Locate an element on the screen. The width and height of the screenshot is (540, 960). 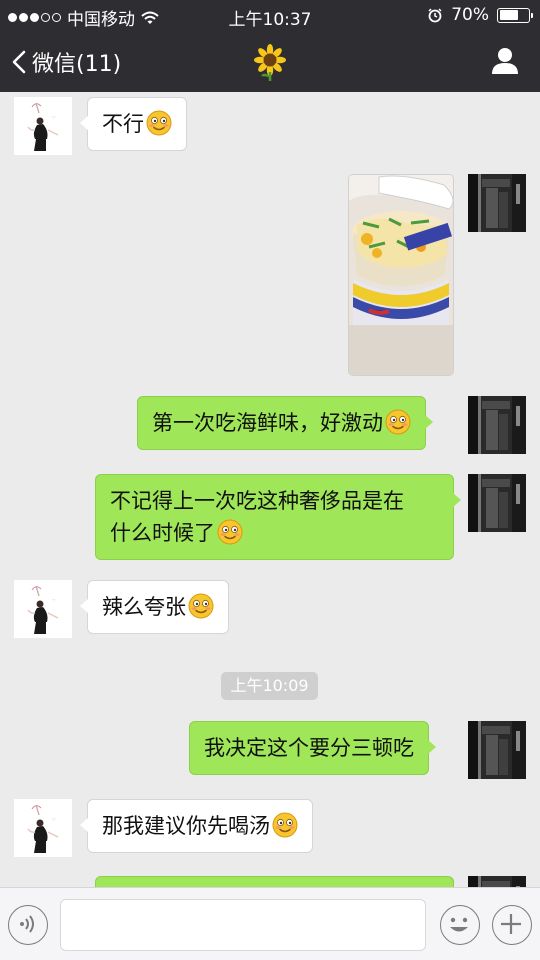
back-button: 微信(11) is located at coordinates (66, 62).